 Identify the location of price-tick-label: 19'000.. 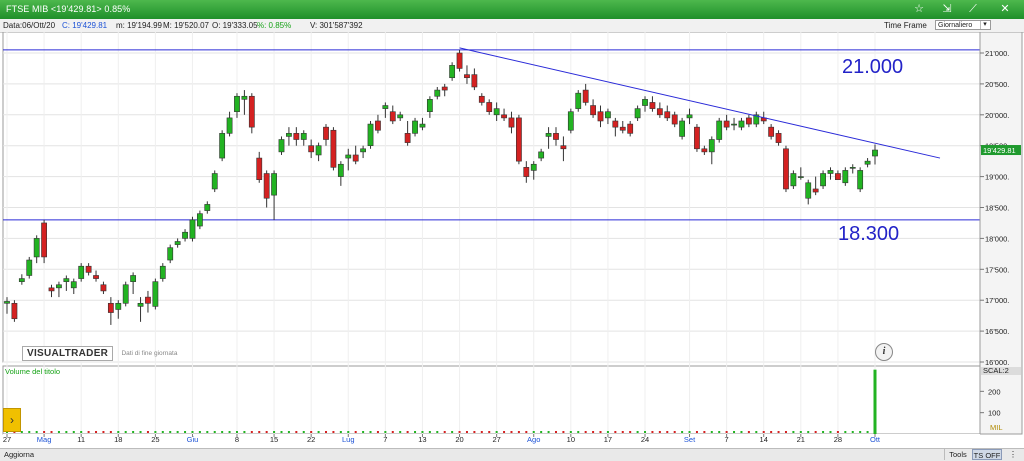
(997, 177).